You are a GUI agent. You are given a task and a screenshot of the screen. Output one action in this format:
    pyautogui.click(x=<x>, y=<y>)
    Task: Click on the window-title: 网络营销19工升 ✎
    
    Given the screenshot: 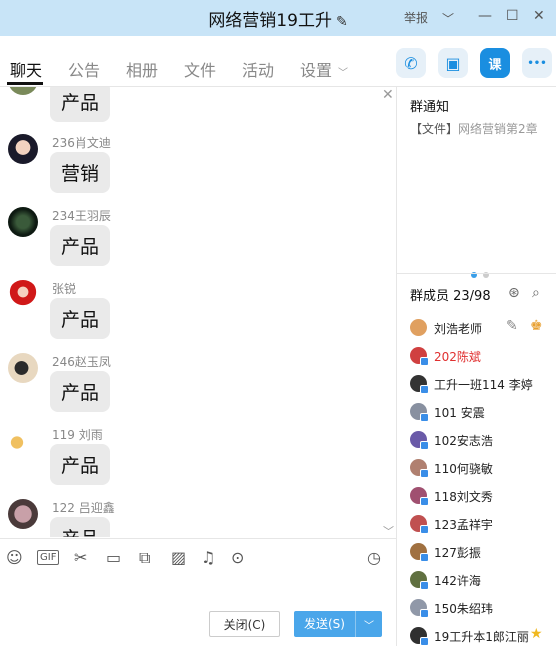 What is the action you would take?
    pyautogui.click(x=278, y=18)
    